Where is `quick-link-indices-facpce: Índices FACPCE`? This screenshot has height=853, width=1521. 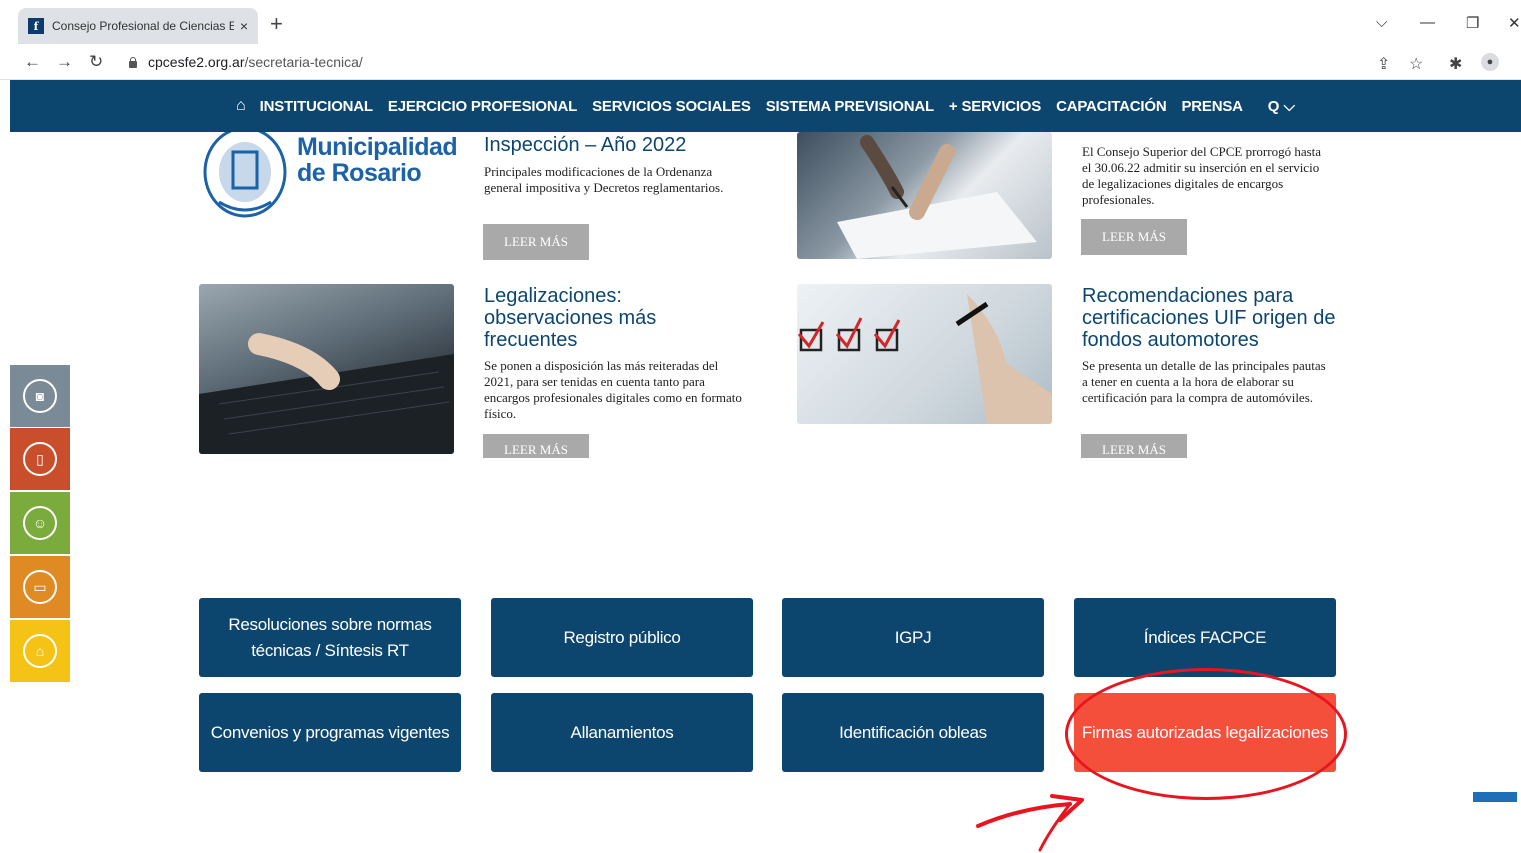 quick-link-indices-facpce: Índices FACPCE is located at coordinates (1205, 637).